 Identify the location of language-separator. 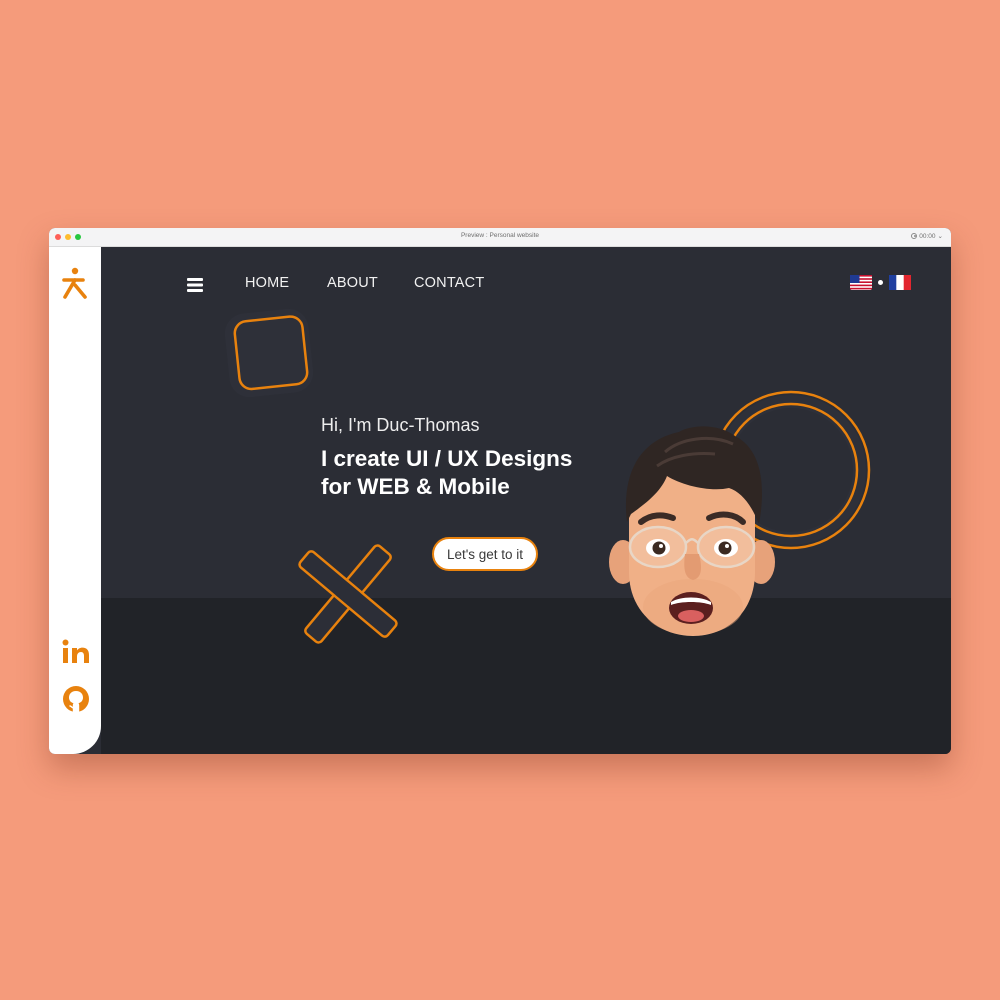
(880, 282).